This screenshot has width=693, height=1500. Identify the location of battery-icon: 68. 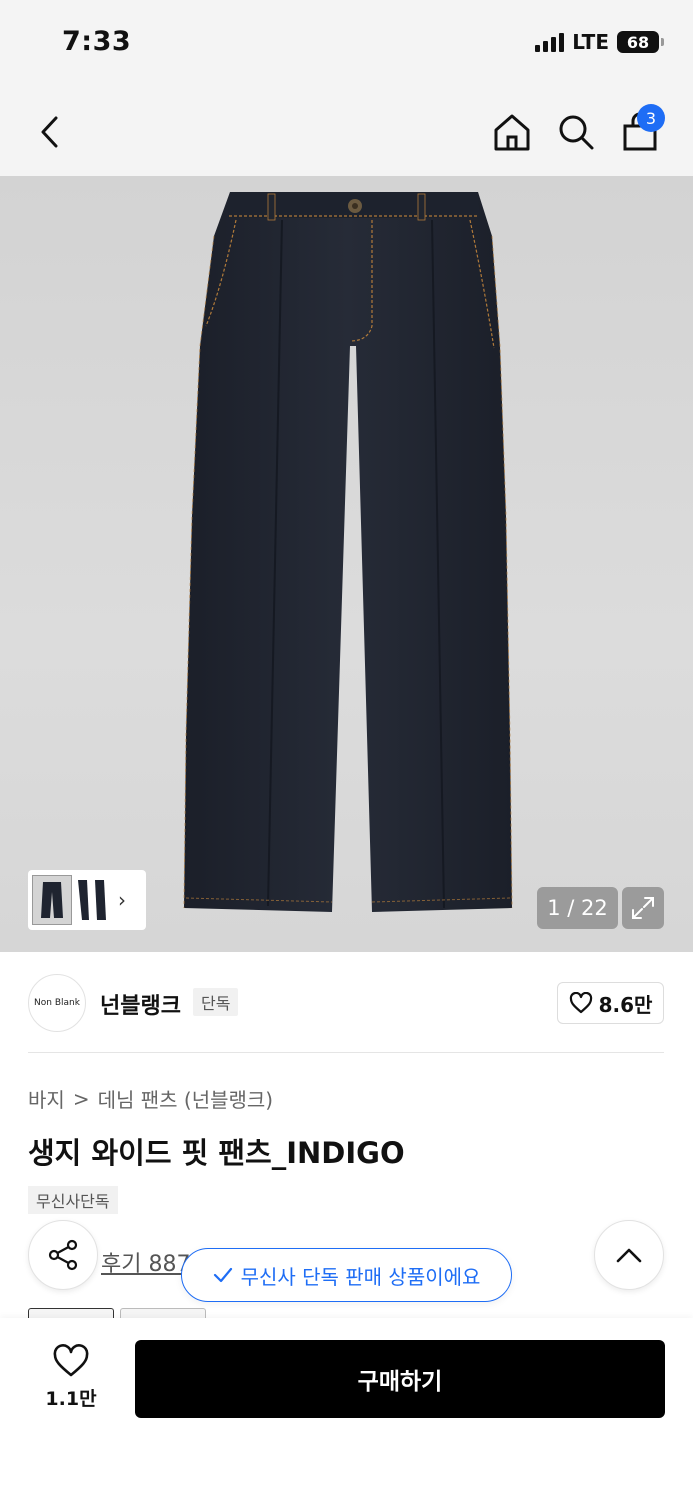
(640, 42).